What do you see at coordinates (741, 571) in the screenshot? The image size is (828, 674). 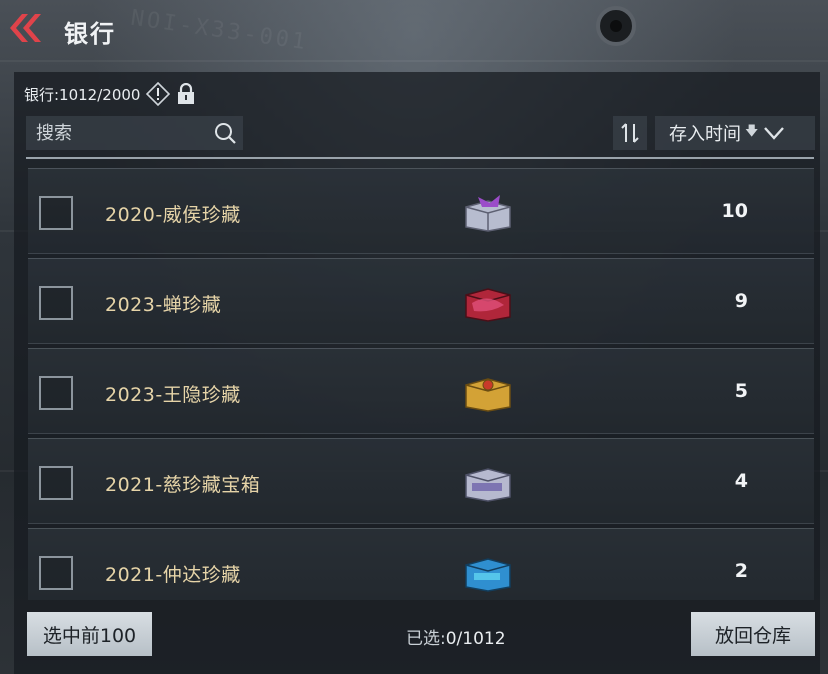 I see `item-count: 2` at bounding box center [741, 571].